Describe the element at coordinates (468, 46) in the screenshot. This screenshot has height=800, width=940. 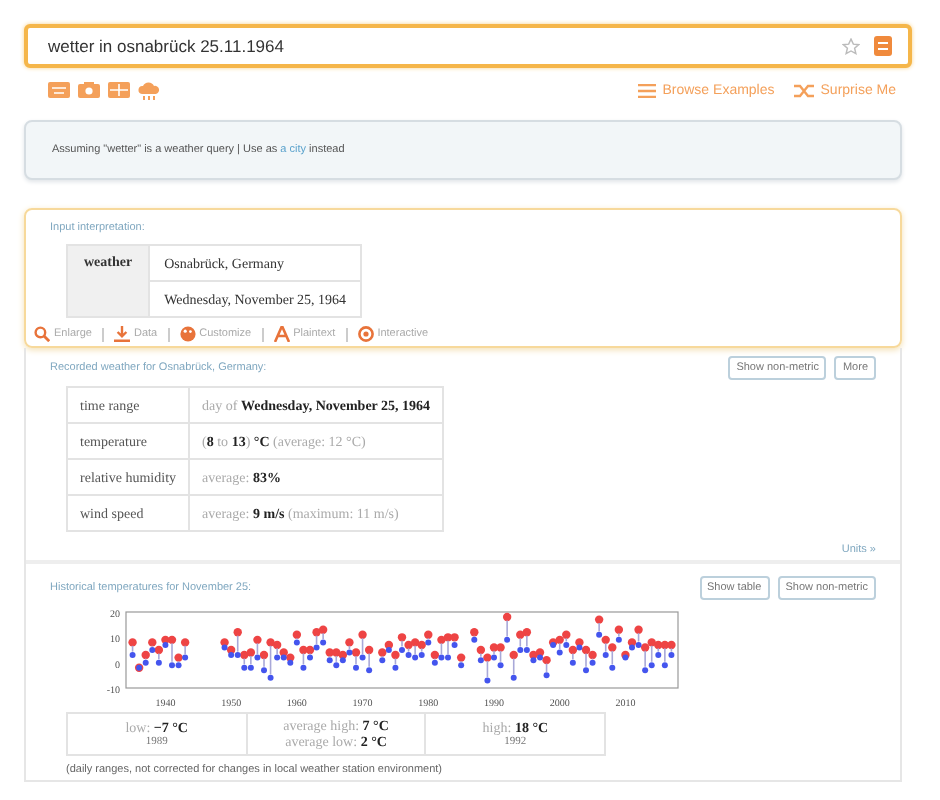
I see `search-field: wetter in osnabrück 25.11.1964` at that location.